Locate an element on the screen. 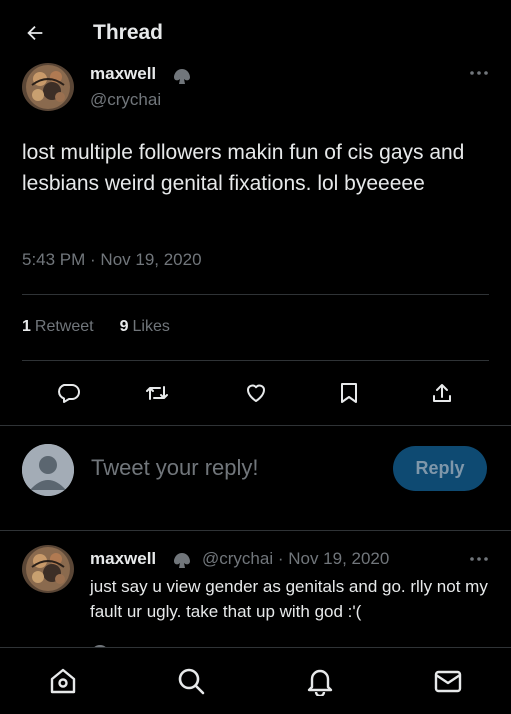  retweet-button is located at coordinates (157, 393).